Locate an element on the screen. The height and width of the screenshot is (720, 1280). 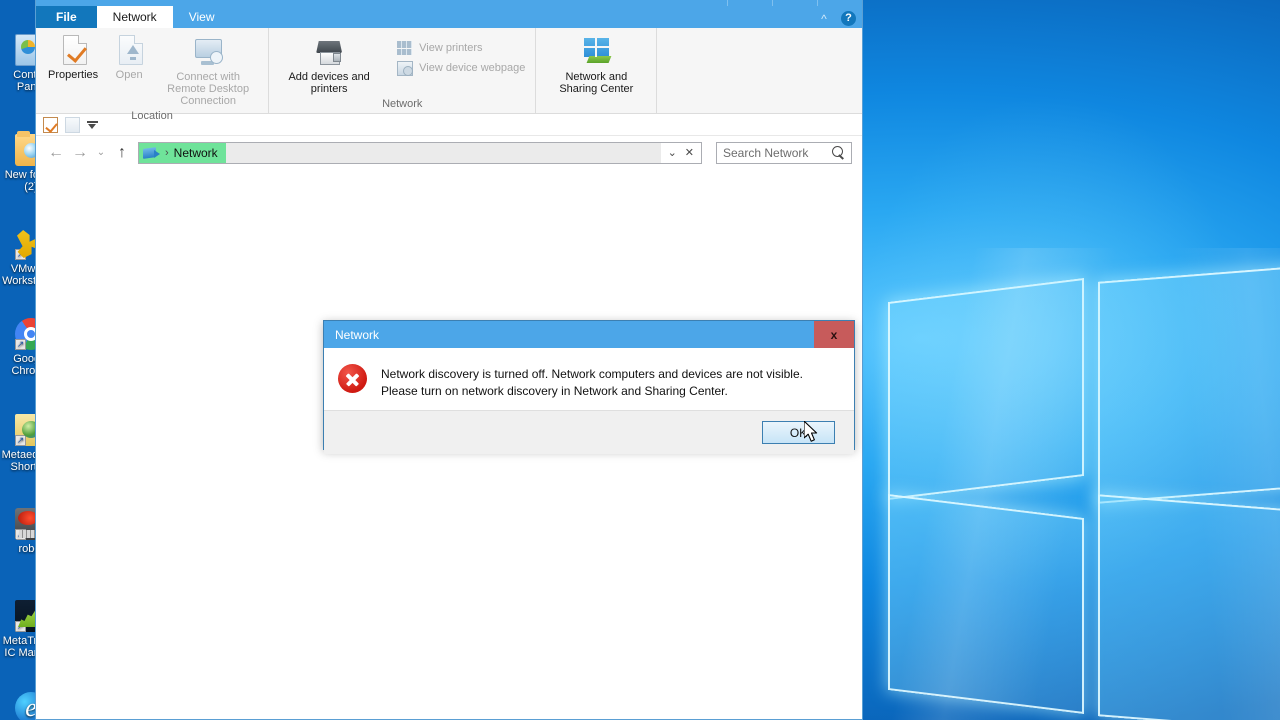
tab-network: Network is located at coordinates (134, 17).